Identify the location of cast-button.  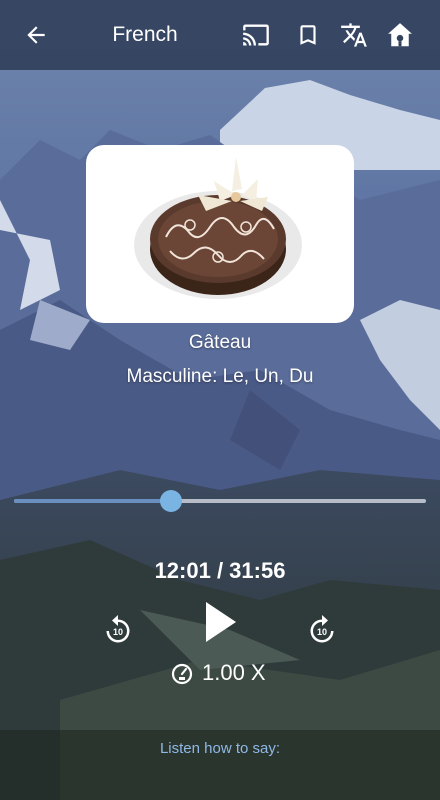
(256, 35).